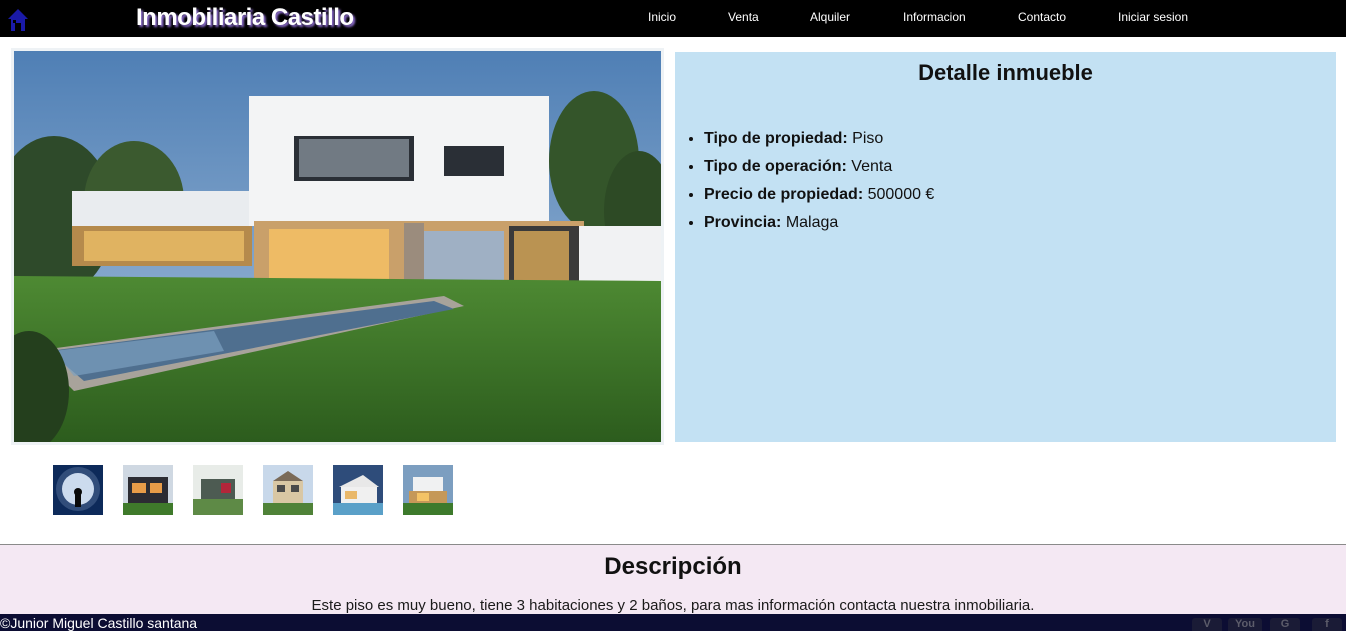 The height and width of the screenshot is (631, 1346). What do you see at coordinates (743, 17) in the screenshot?
I see `nav-link-venta: Venta` at bounding box center [743, 17].